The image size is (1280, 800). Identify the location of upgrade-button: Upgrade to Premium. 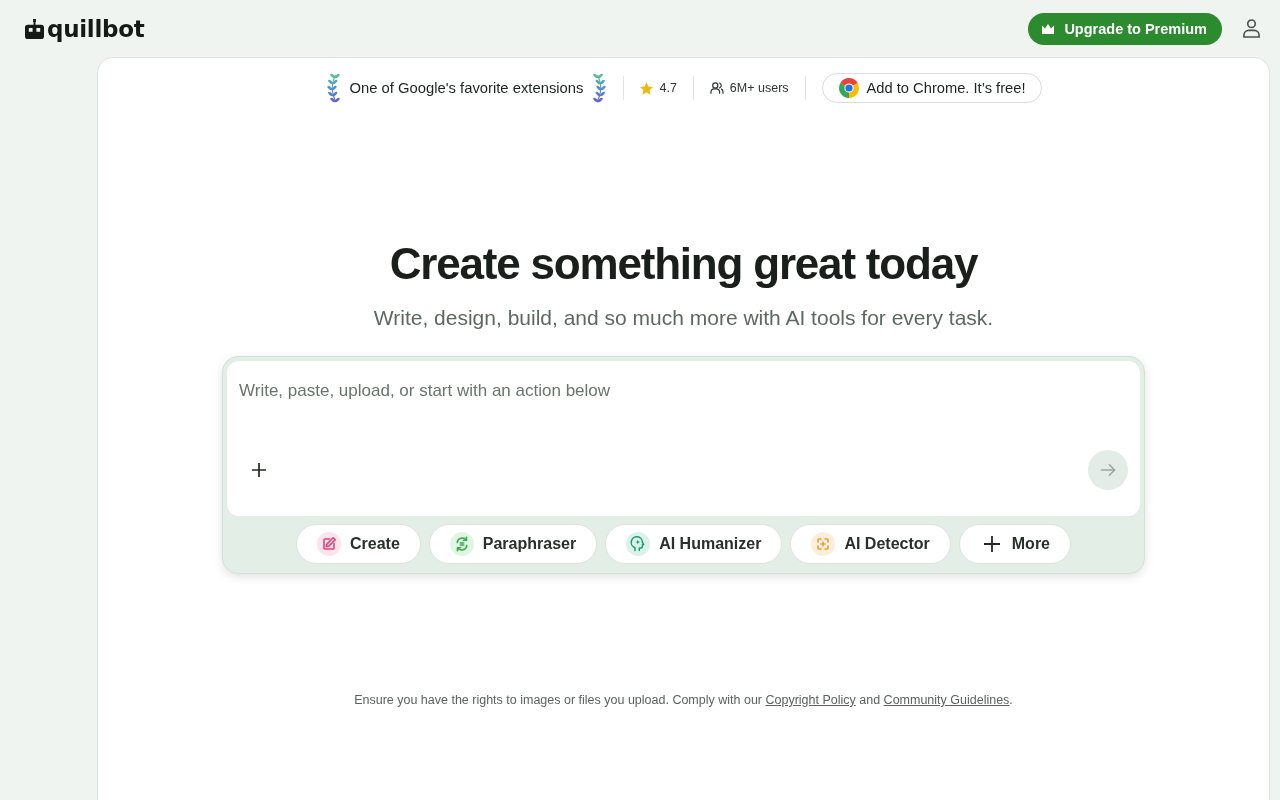
(1125, 28).